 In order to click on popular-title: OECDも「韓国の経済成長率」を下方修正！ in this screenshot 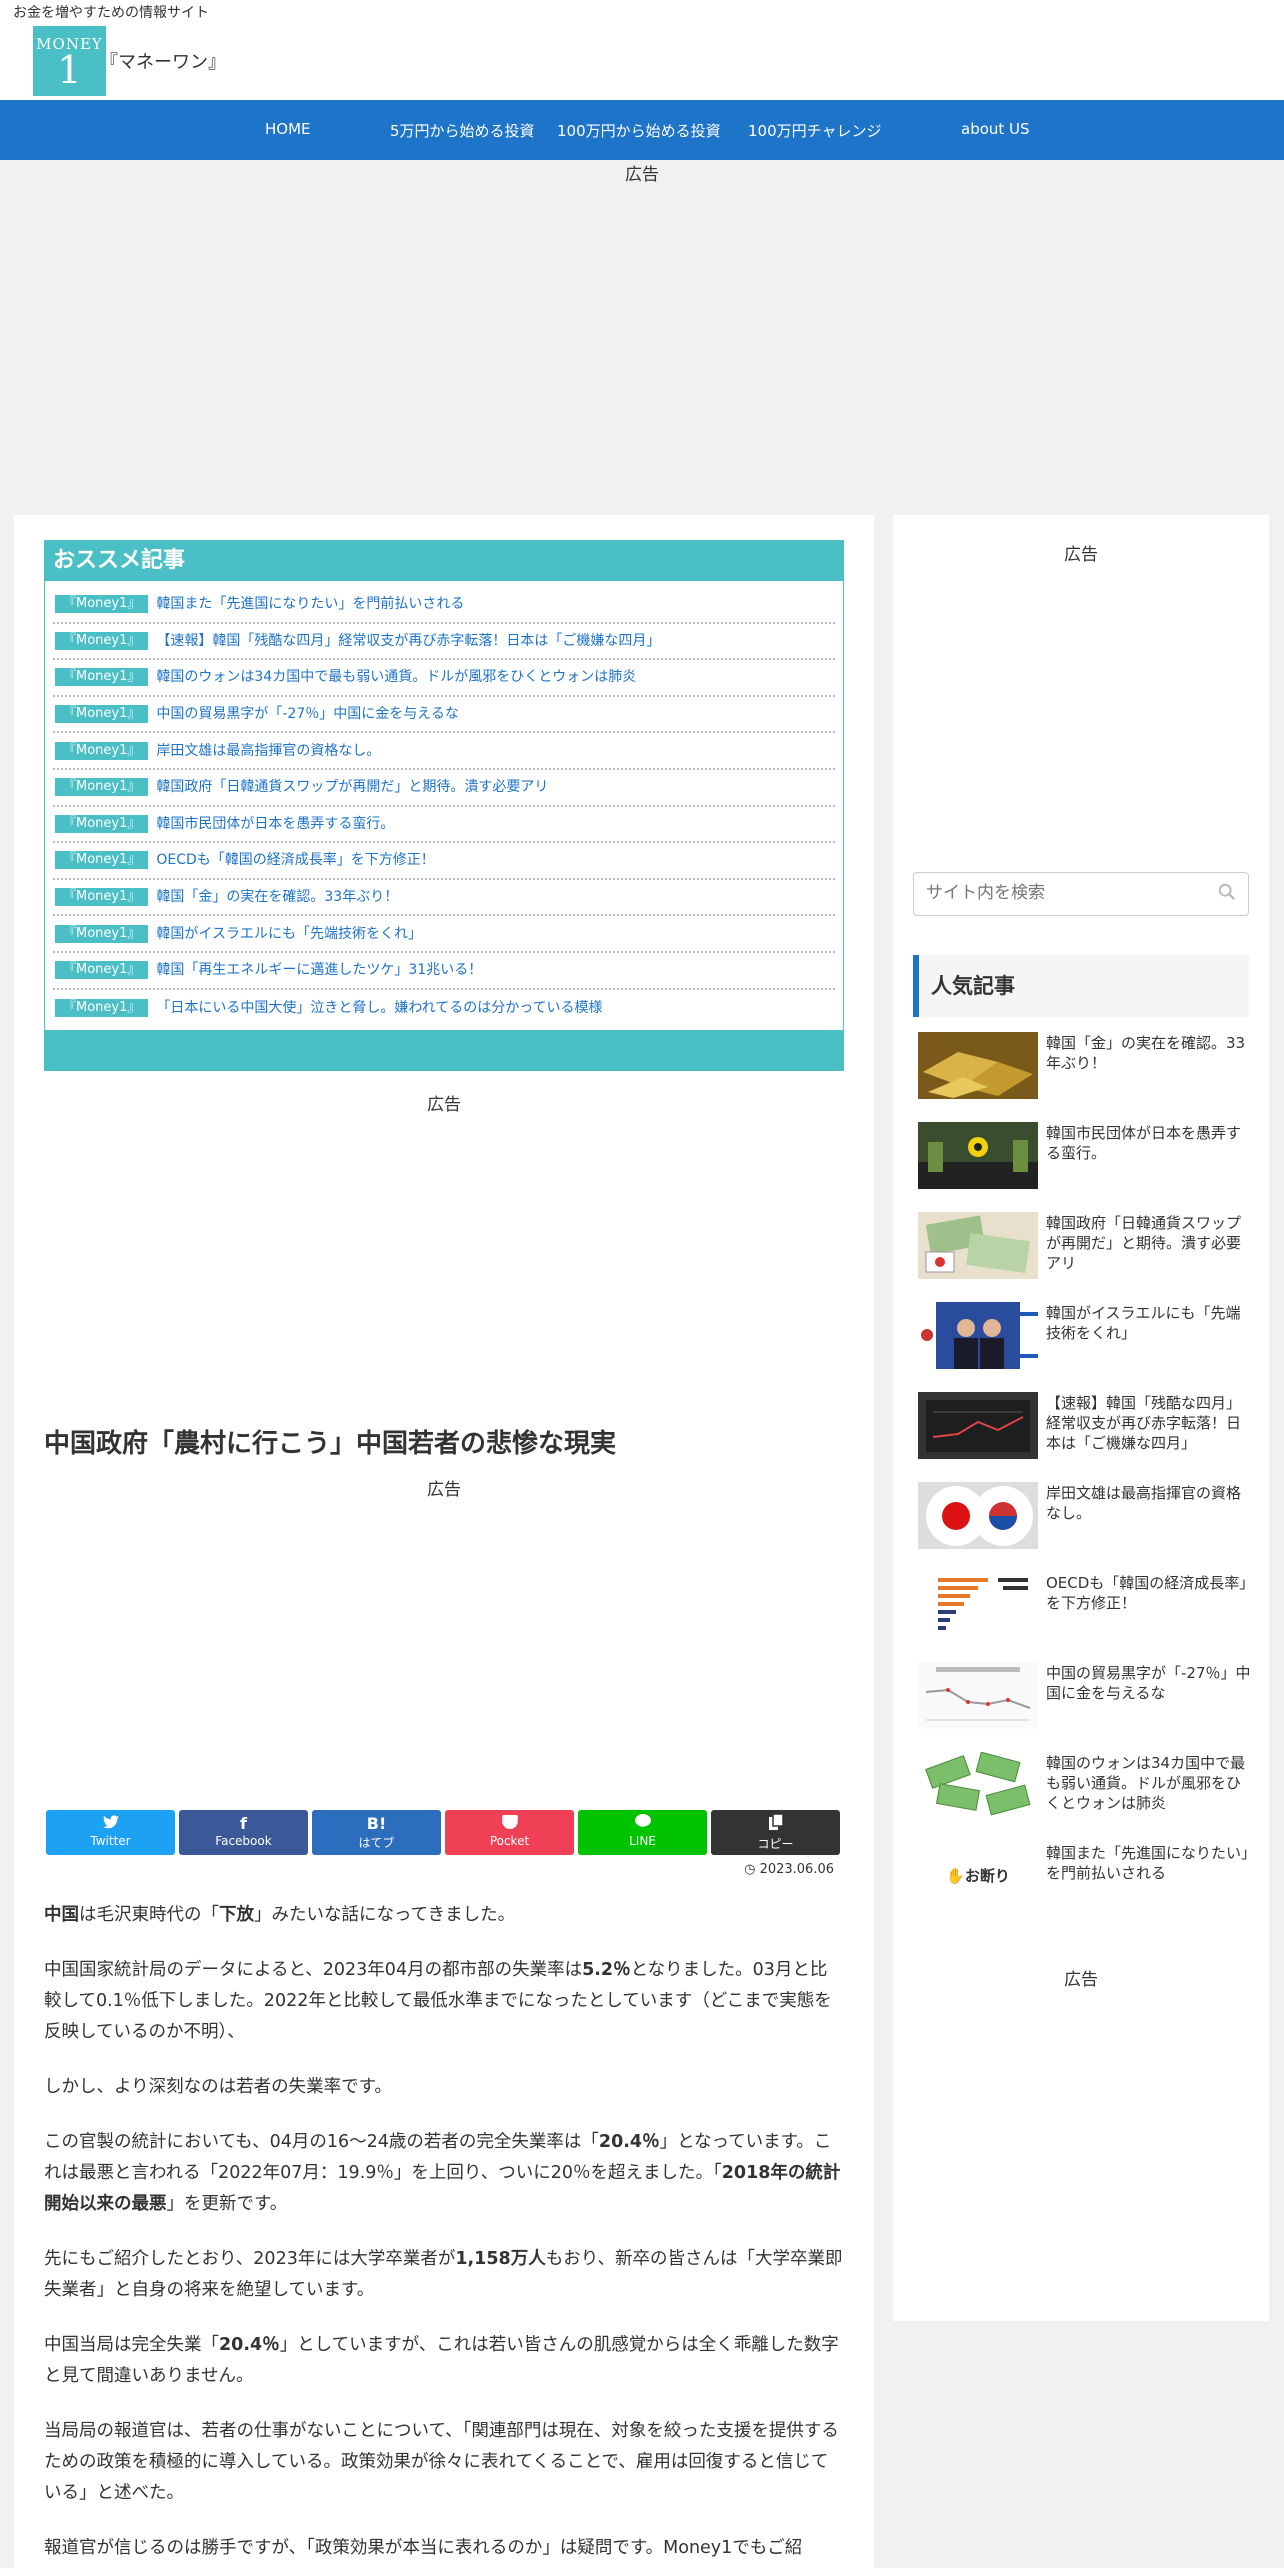, I will do `click(1150, 1617)`.